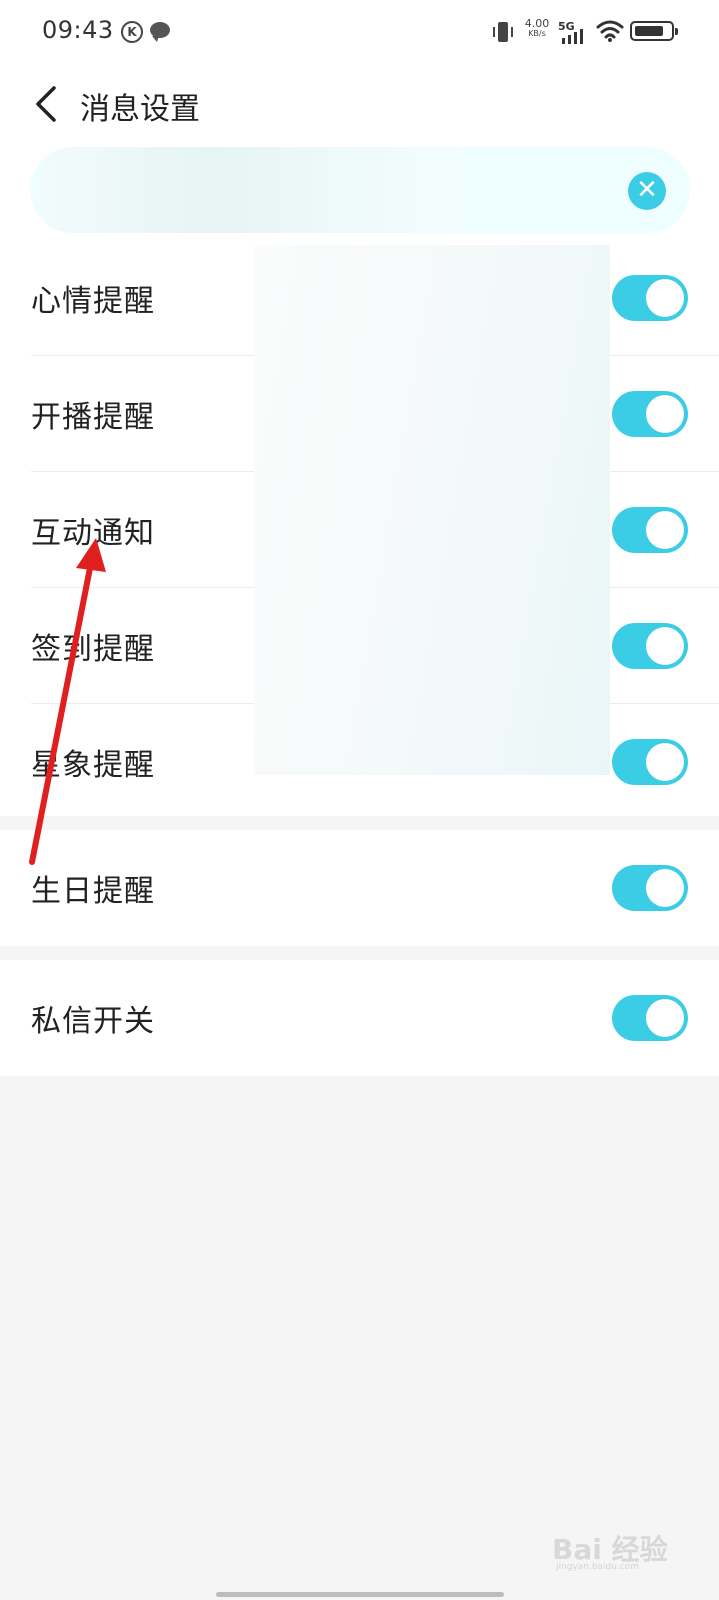  What do you see at coordinates (93, 891) in the screenshot?
I see `setting-label: 生日提醒` at bounding box center [93, 891].